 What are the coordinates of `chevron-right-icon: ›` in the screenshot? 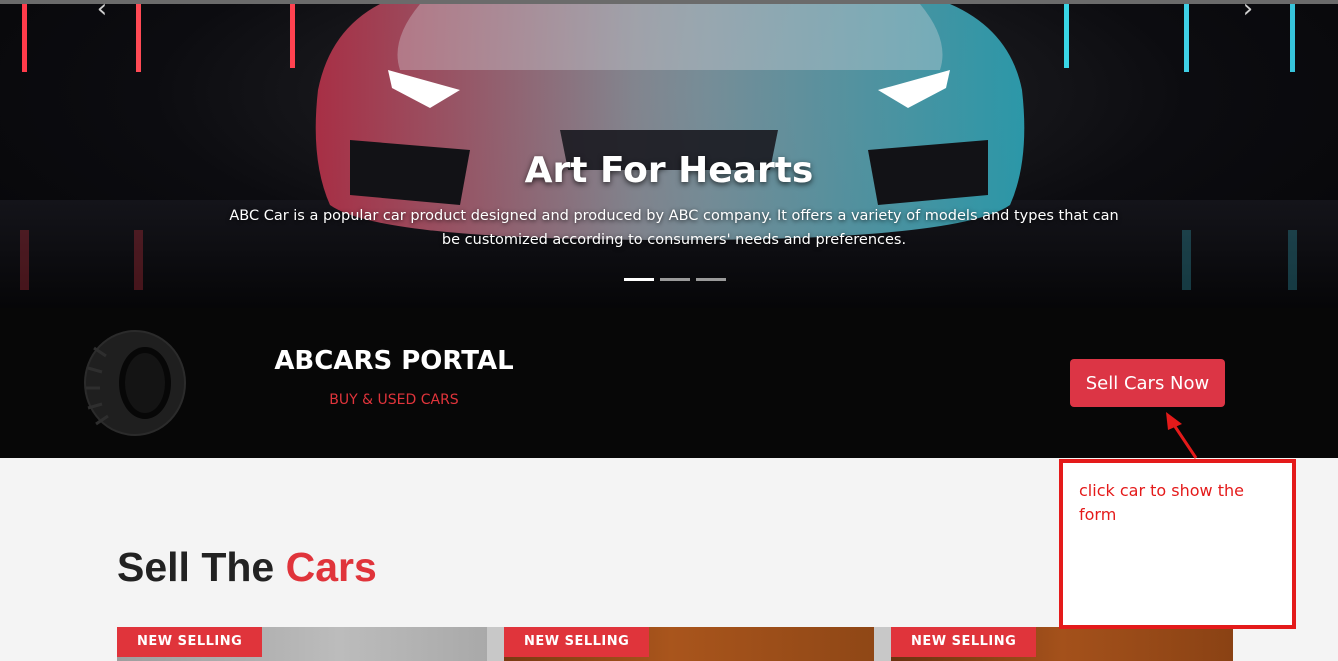 It's located at (1248, 12).